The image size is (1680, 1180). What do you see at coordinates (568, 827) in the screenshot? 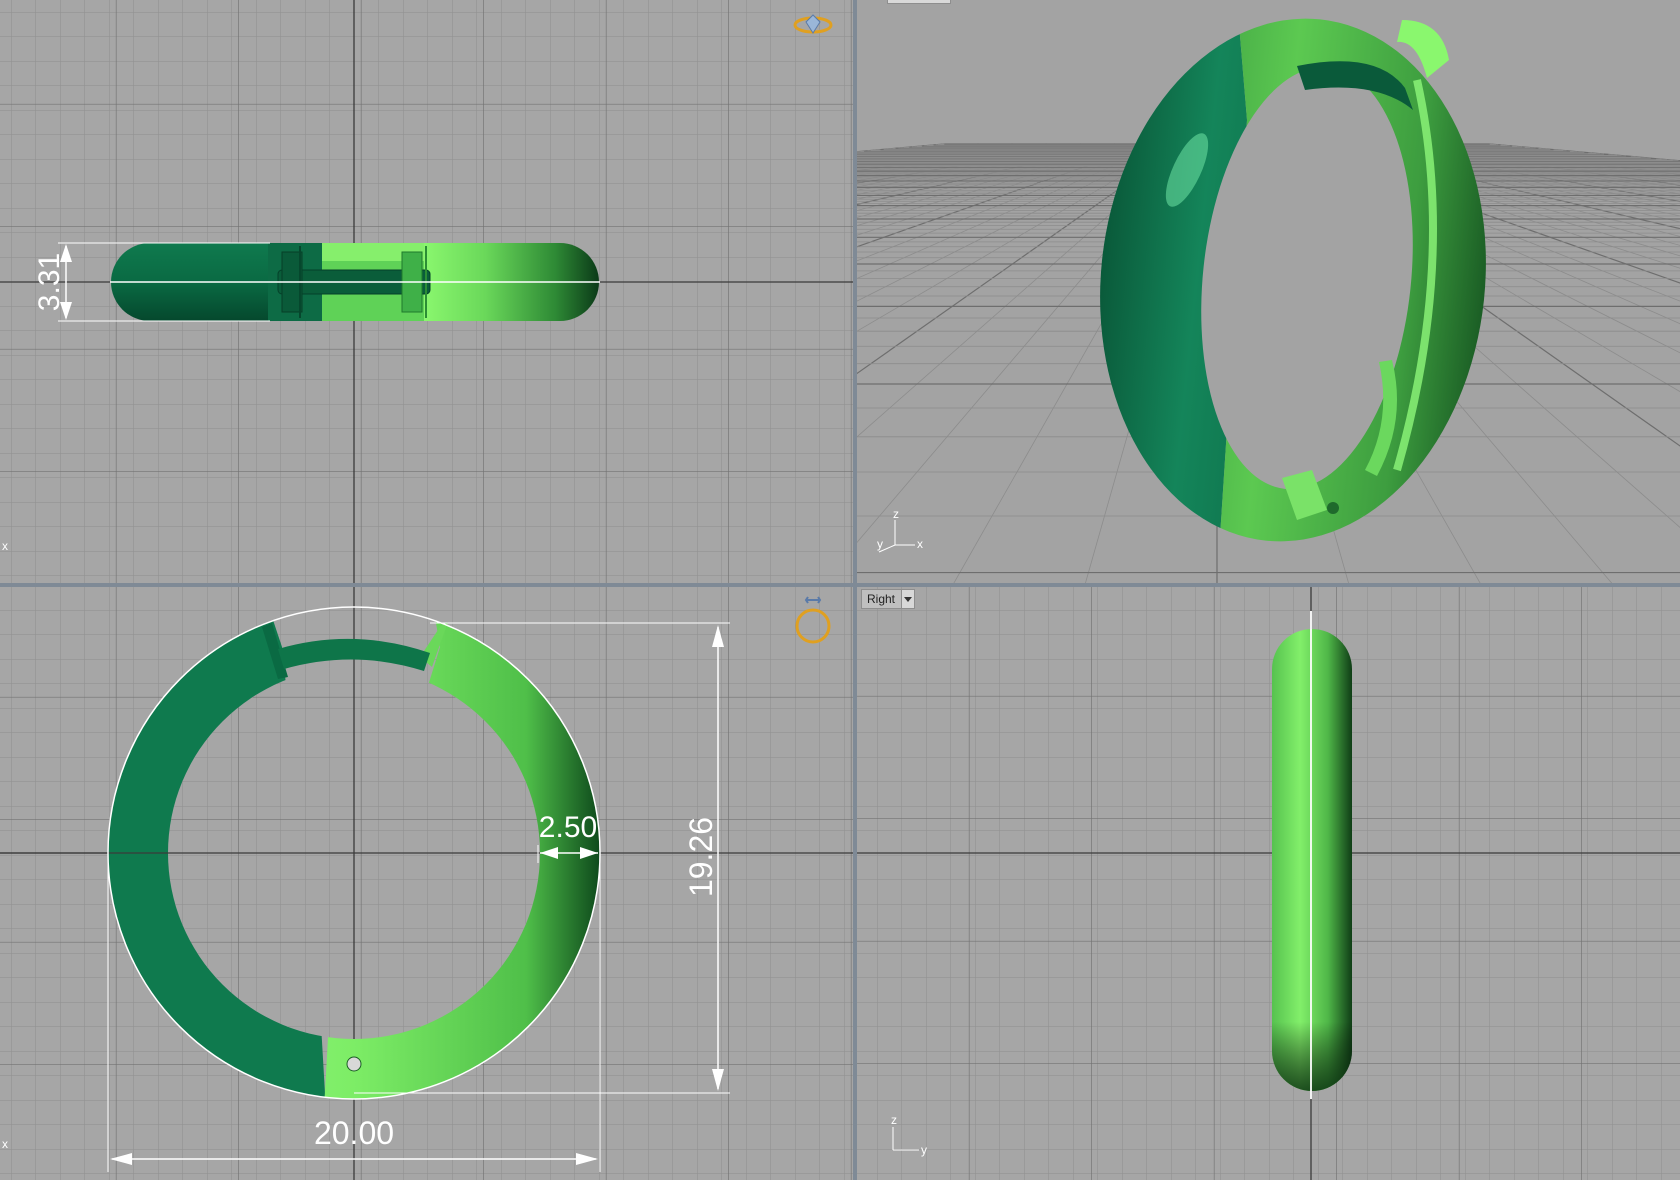
I see `dimension-label-thickness: 2.50` at bounding box center [568, 827].